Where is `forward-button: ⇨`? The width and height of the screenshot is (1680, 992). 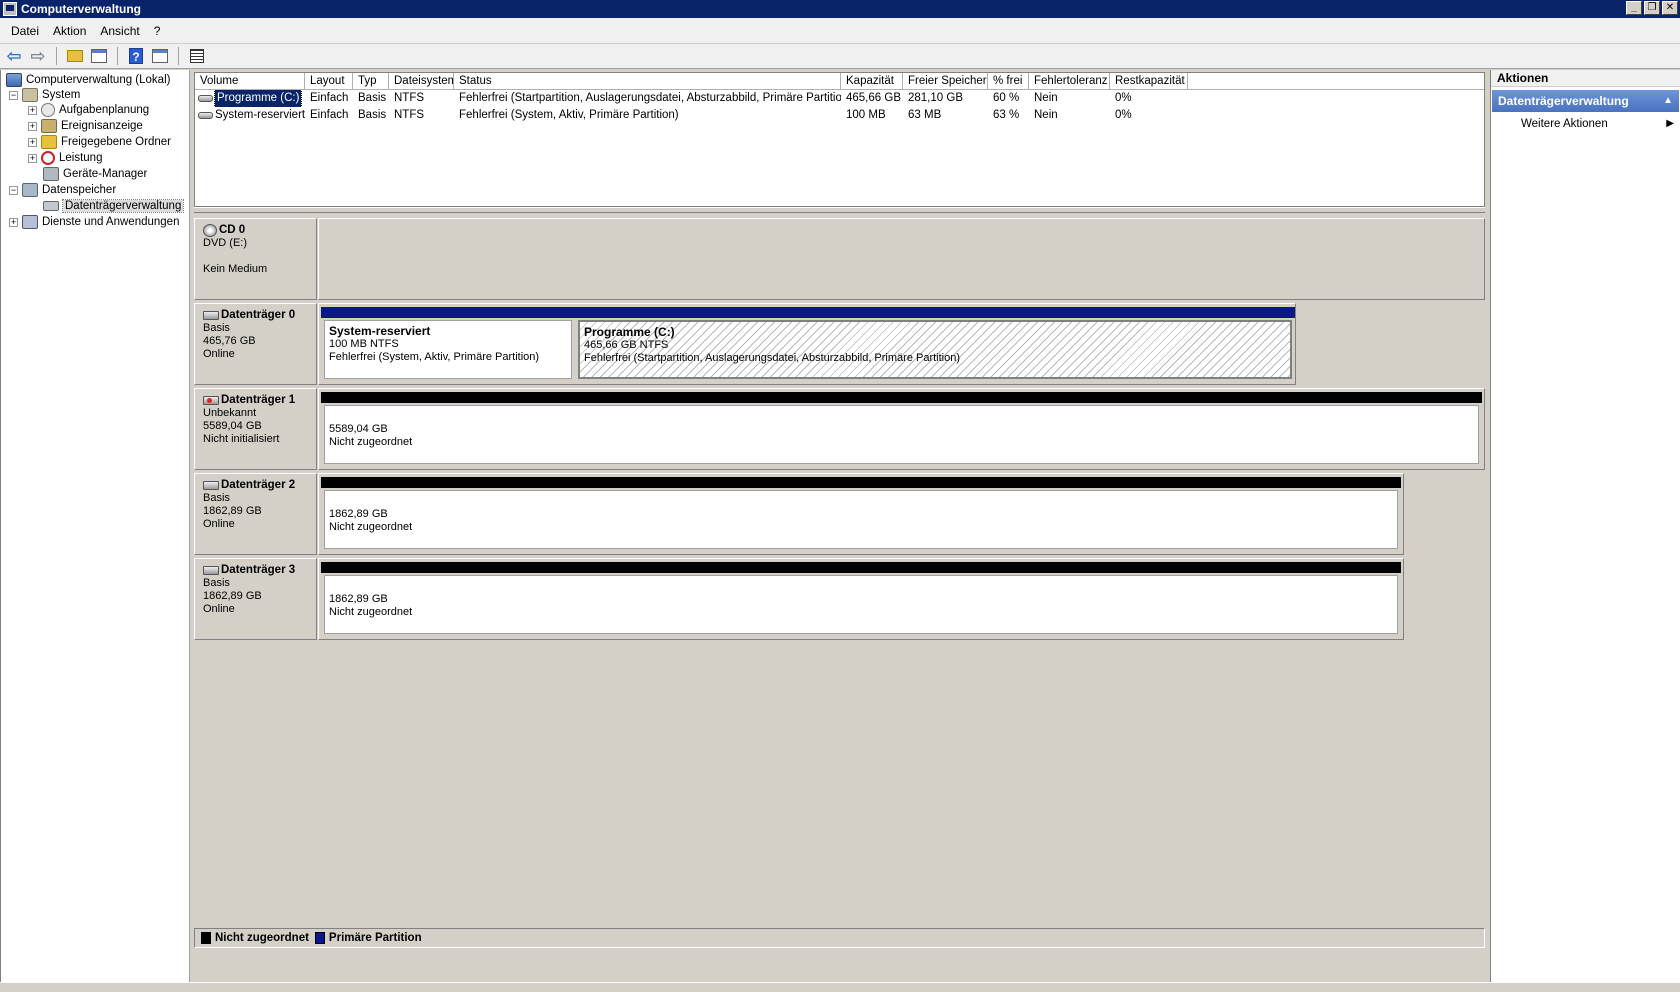 forward-button: ⇨ is located at coordinates (38, 56).